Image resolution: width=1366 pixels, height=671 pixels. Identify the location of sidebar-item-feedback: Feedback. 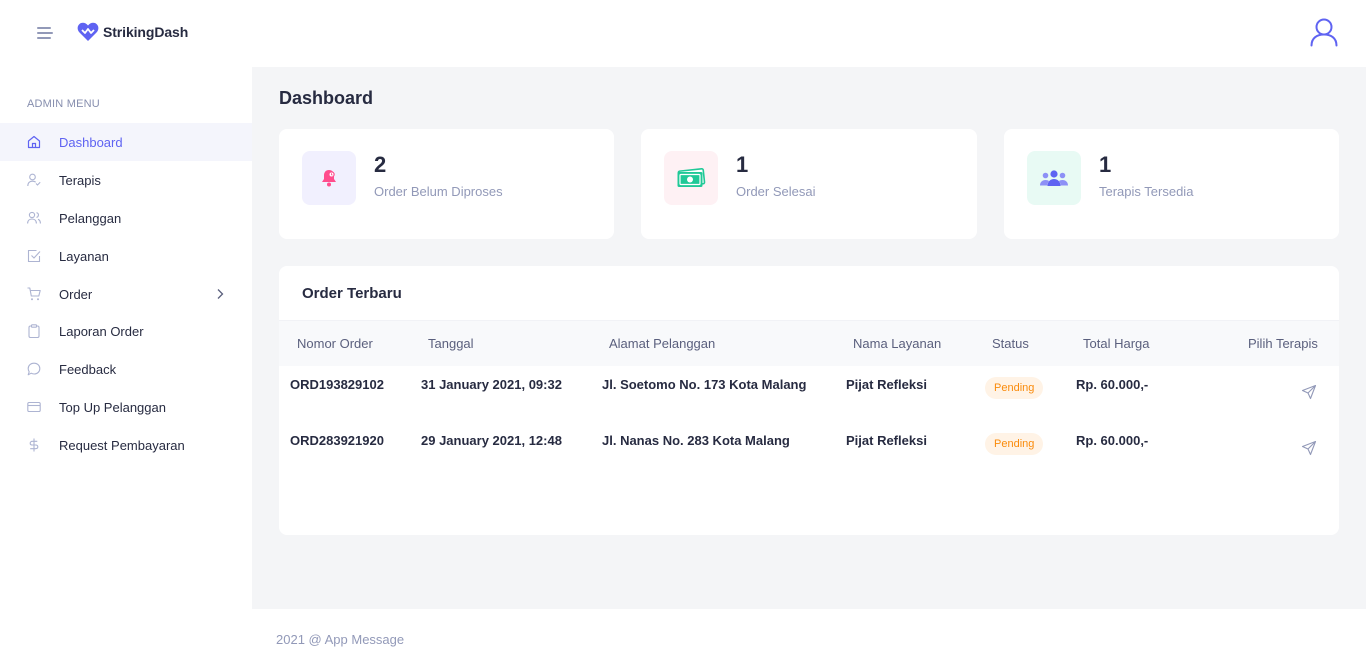
(126, 369).